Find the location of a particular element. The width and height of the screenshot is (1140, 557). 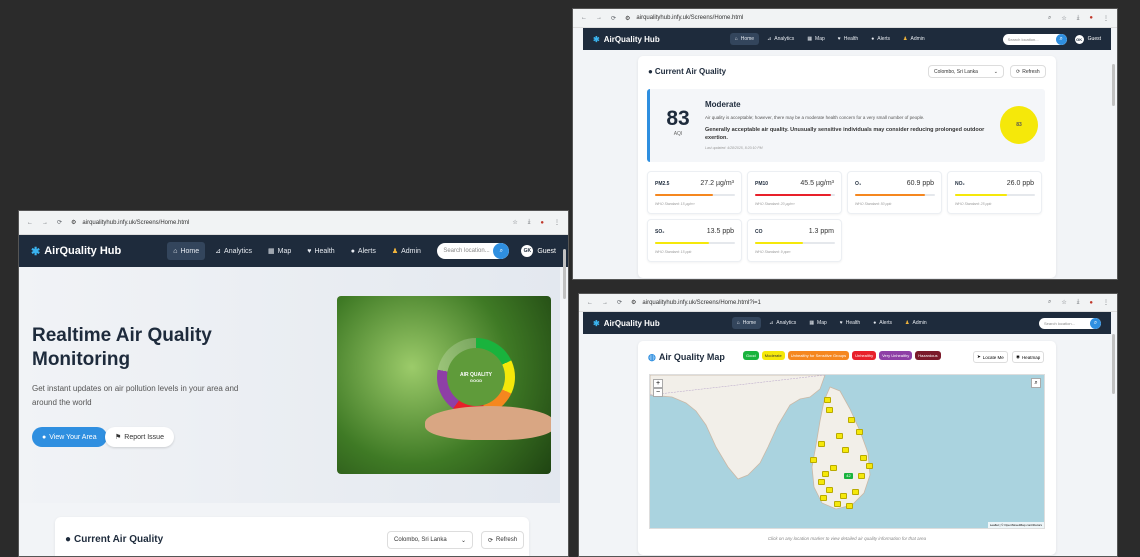

zoom-out-button: − is located at coordinates (658, 392).